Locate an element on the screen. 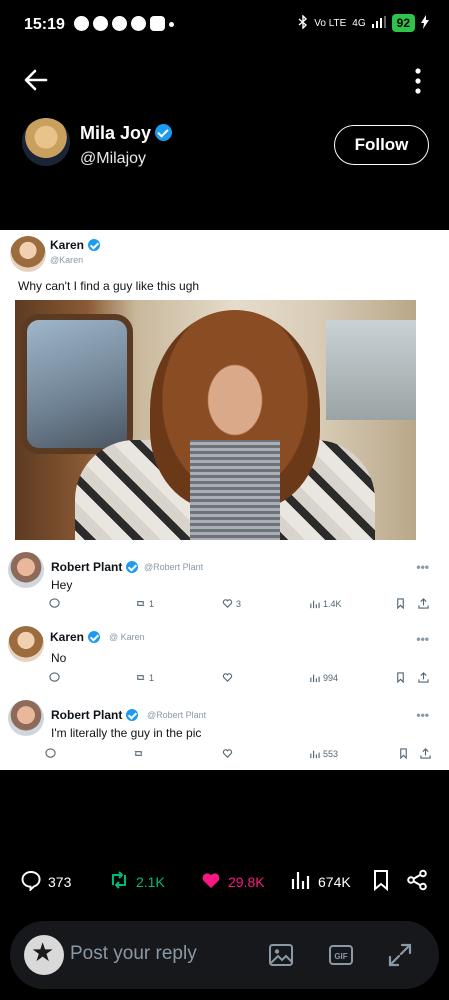 Image resolution: width=449 pixels, height=1000 pixels. reply-input: Post your reply is located at coordinates (133, 954).